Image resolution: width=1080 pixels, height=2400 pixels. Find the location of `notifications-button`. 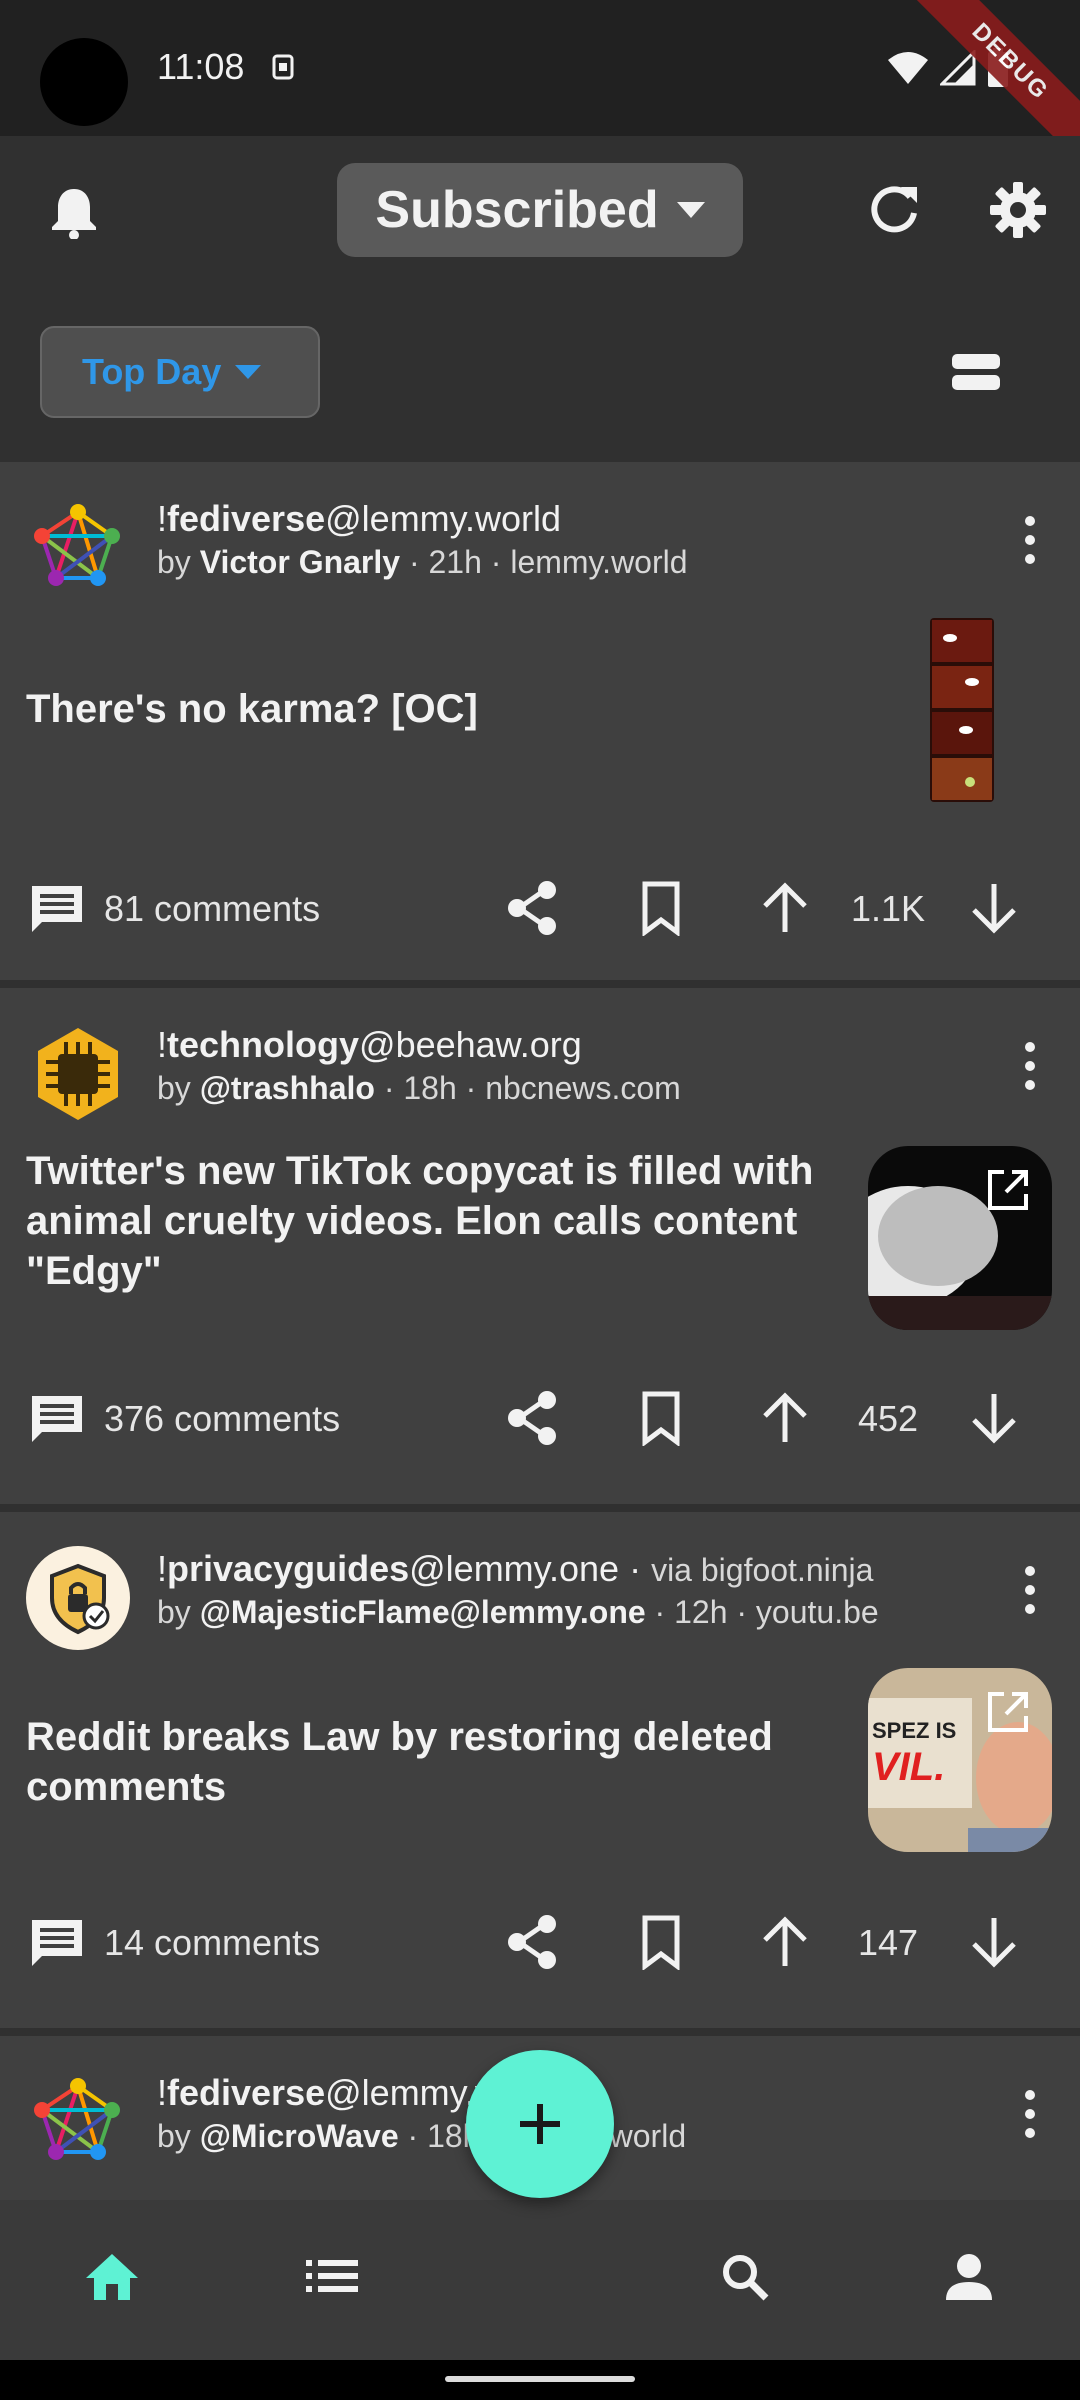

notifications-button is located at coordinates (74, 212).